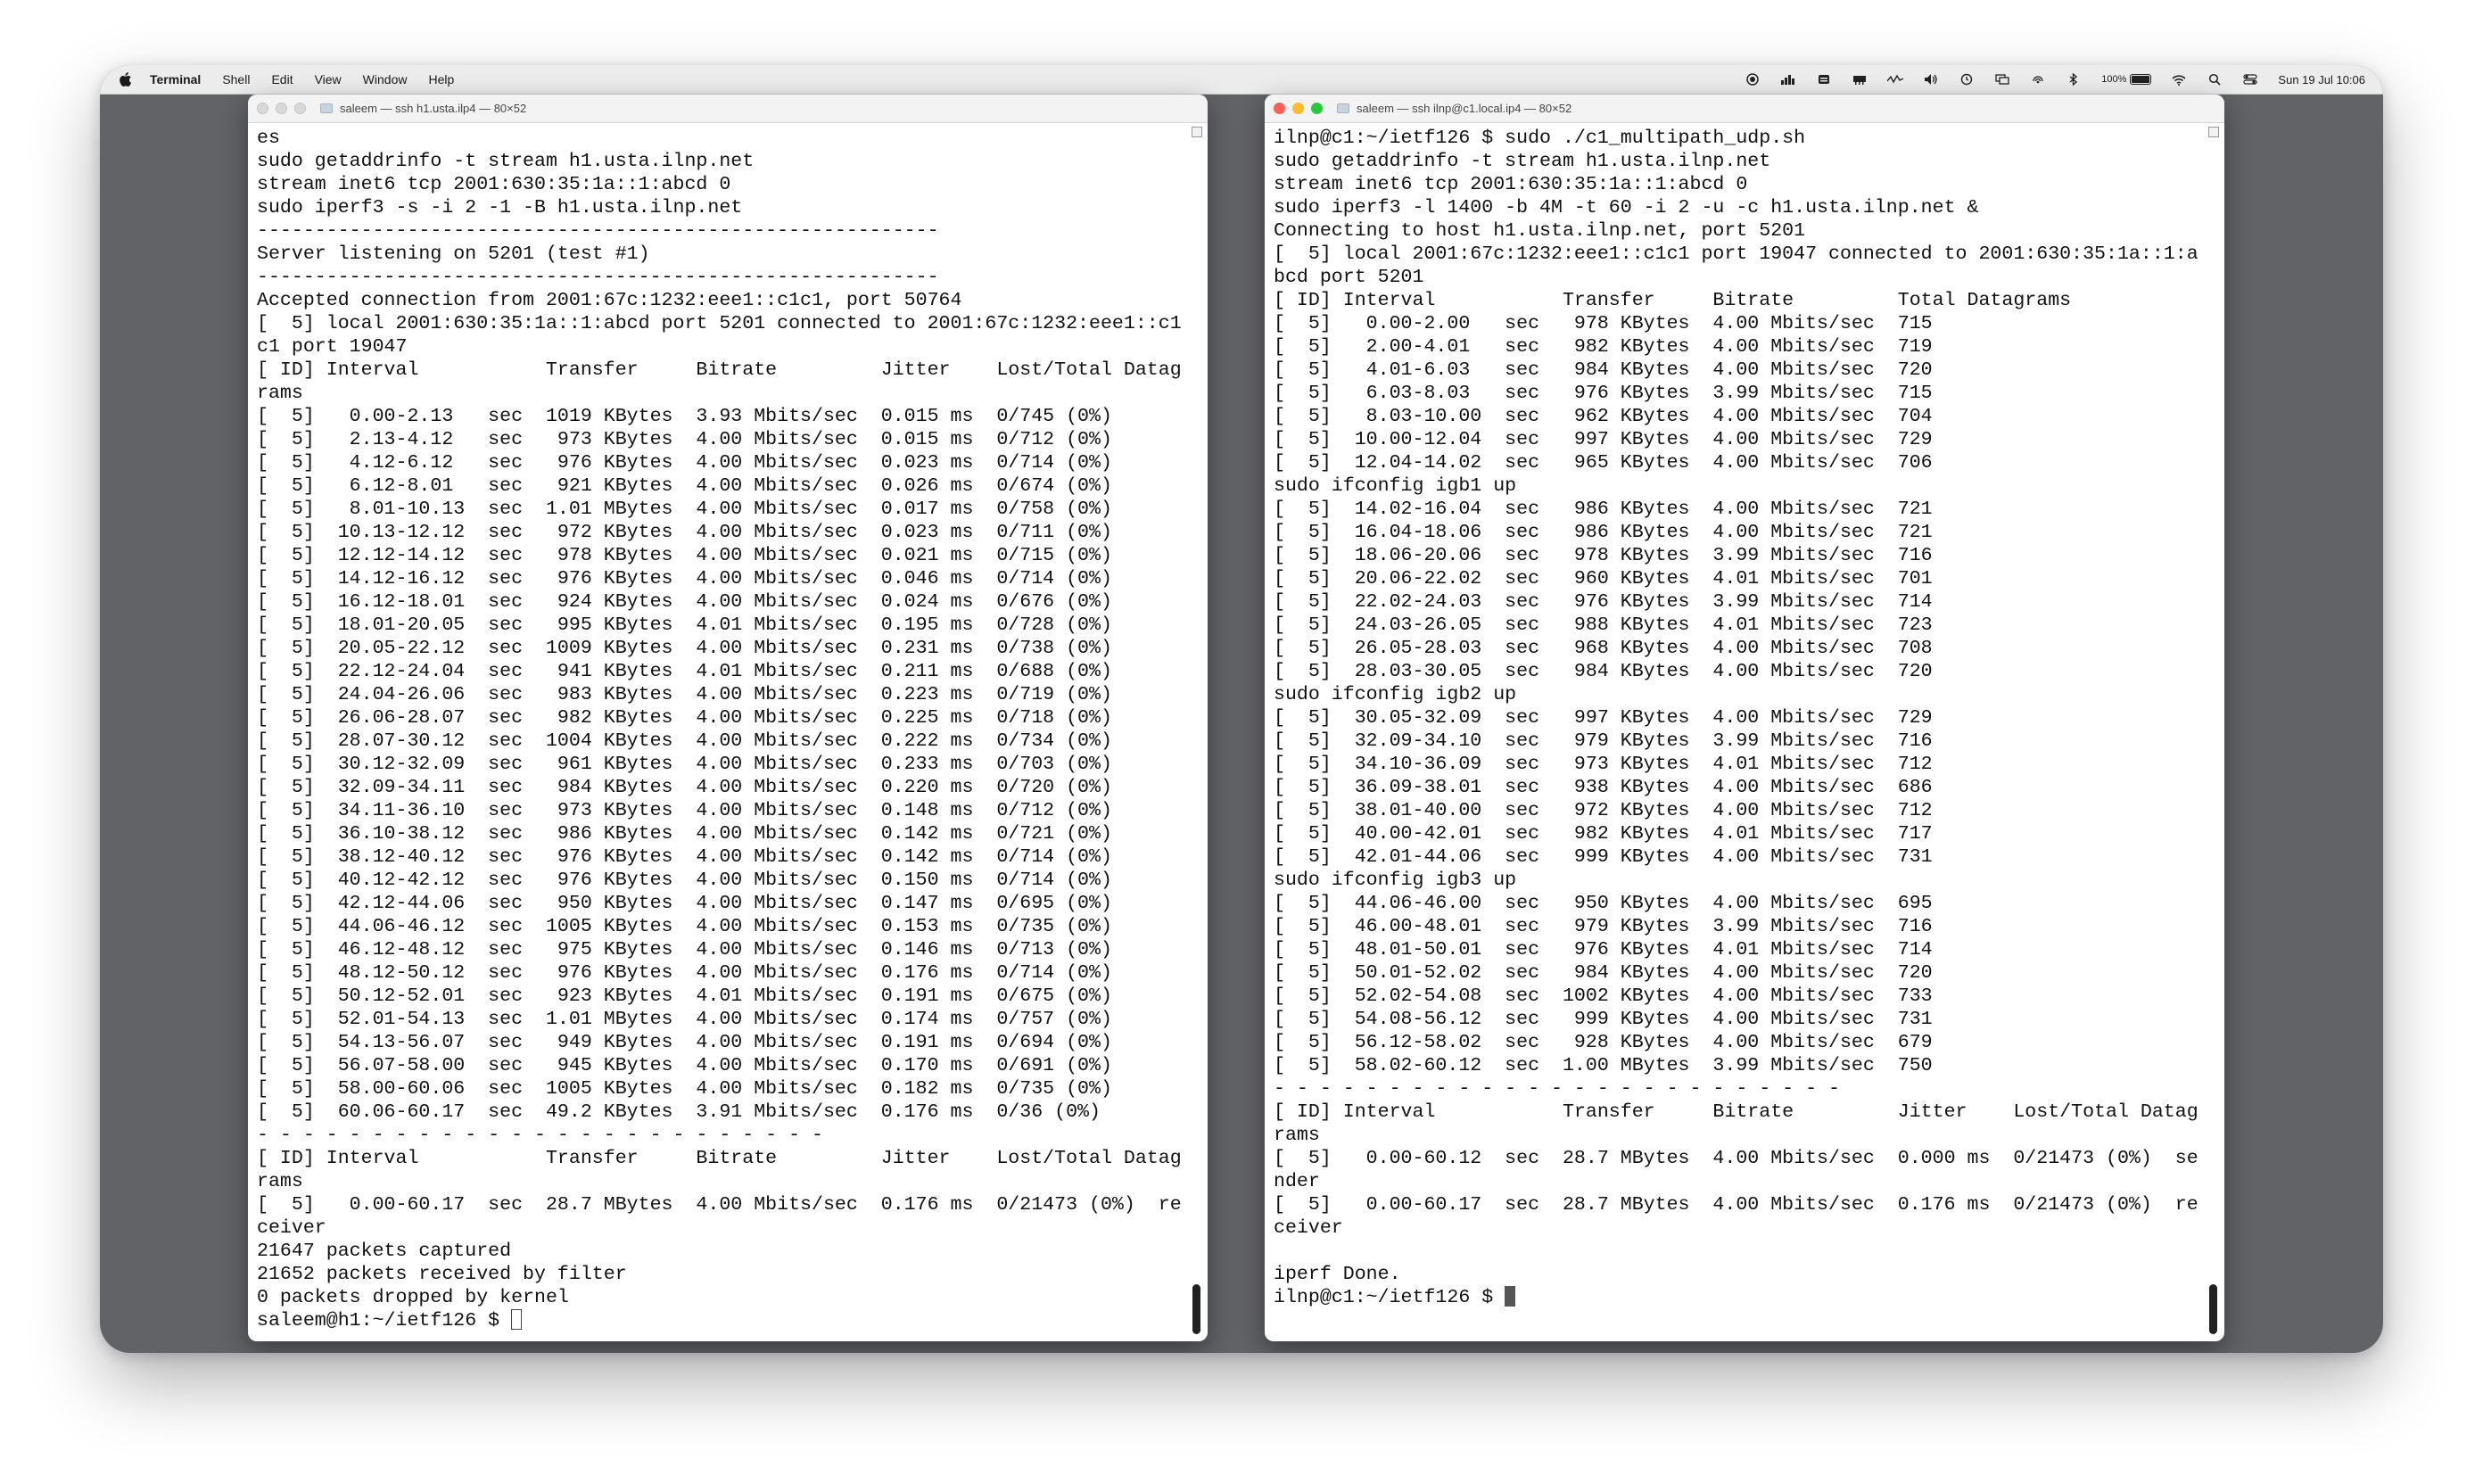 The height and width of the screenshot is (1484, 2483). What do you see at coordinates (280, 394) in the screenshot?
I see `terminal-line: rams` at bounding box center [280, 394].